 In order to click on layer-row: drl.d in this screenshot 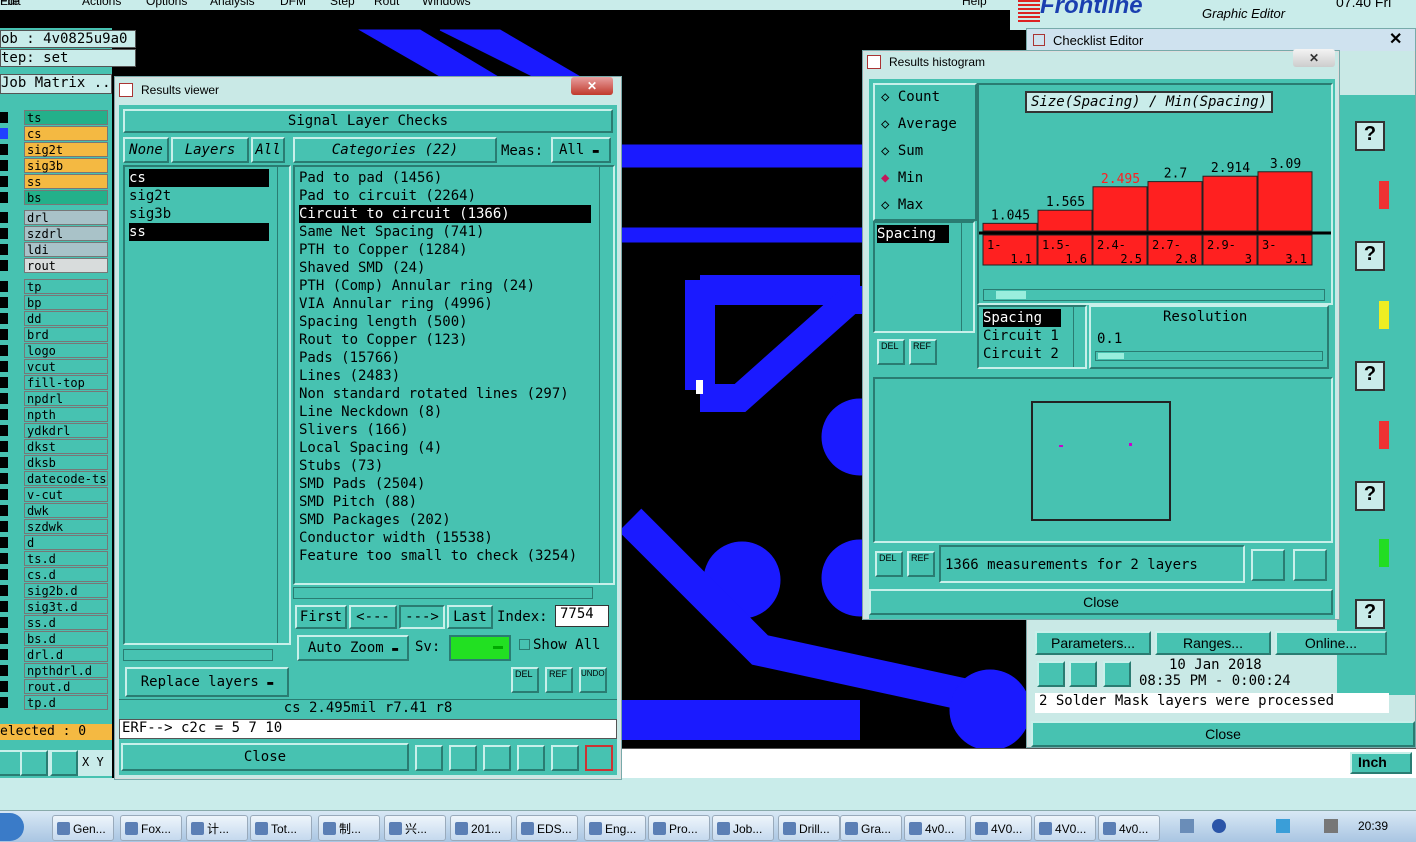, I will do `click(56, 654)`.